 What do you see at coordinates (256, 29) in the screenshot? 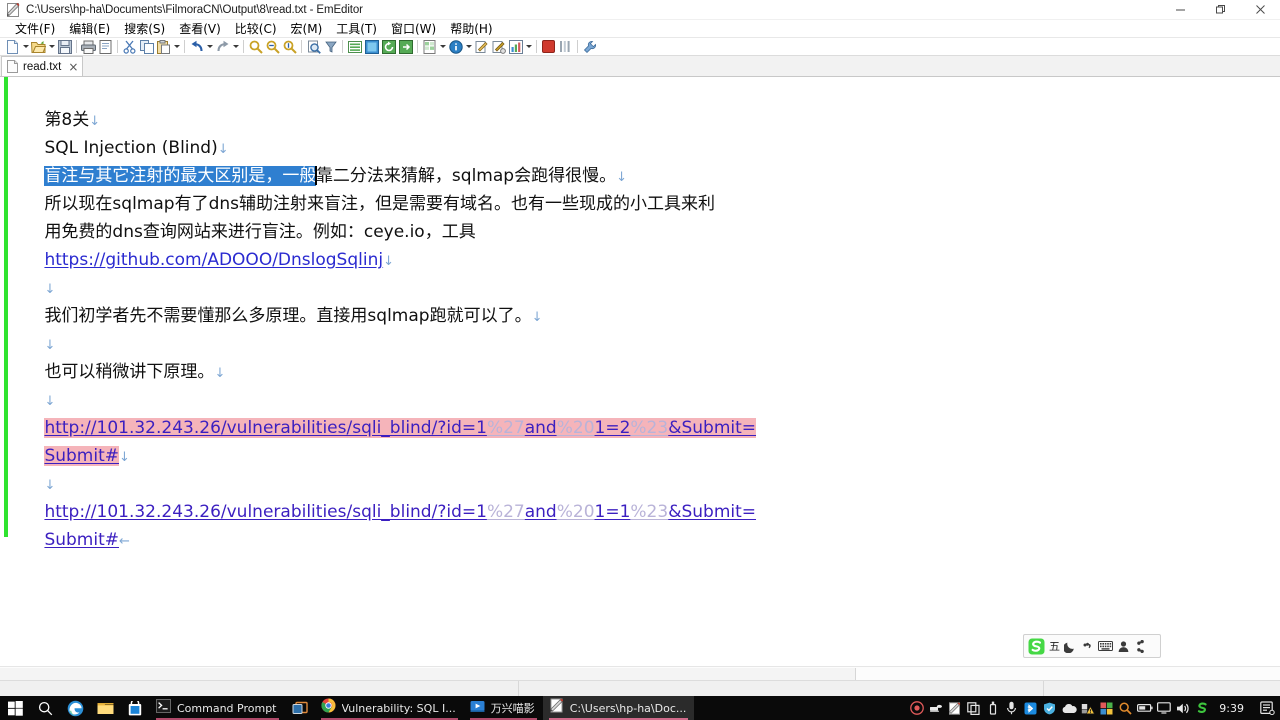
I see `menu-compare: 比较(C)` at bounding box center [256, 29].